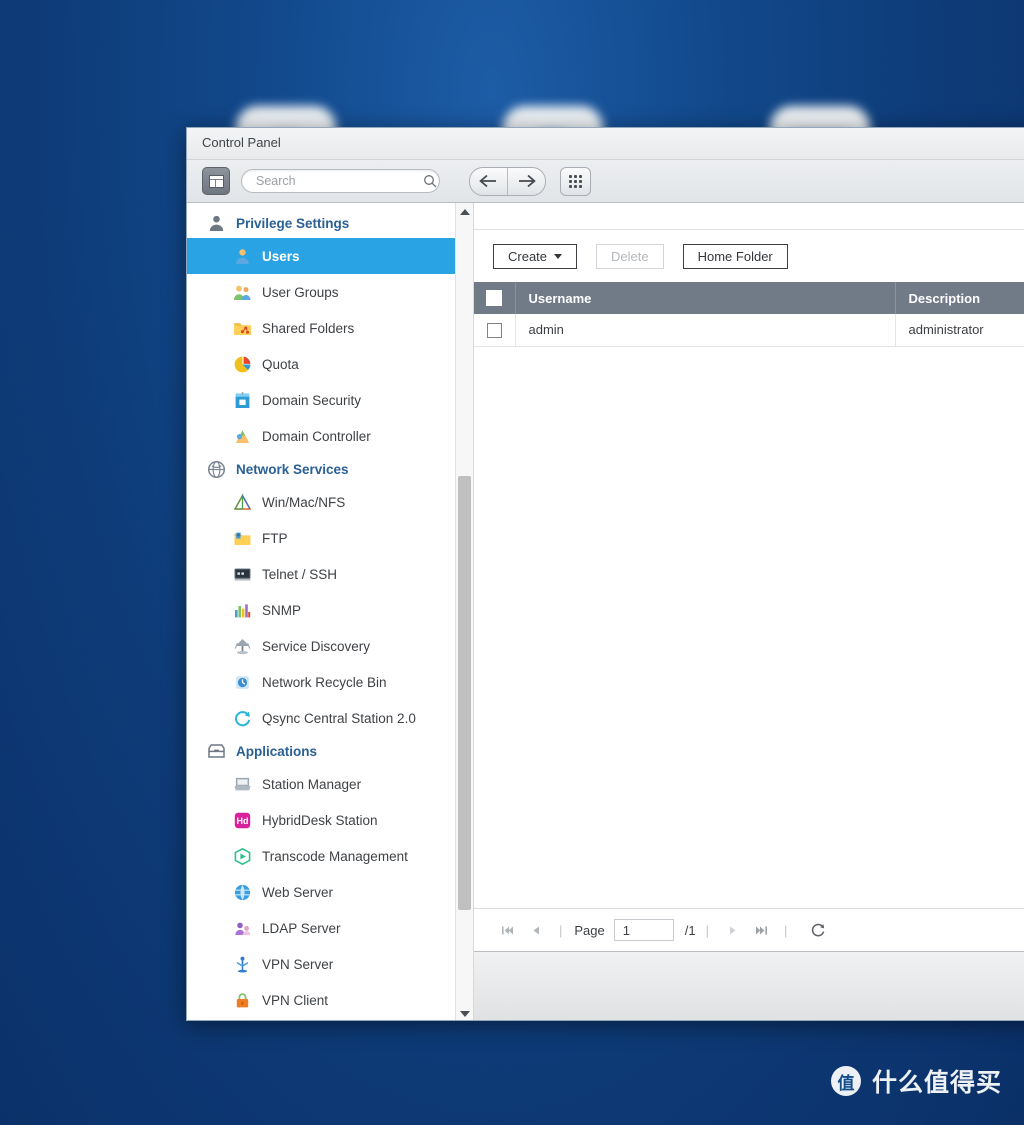 The height and width of the screenshot is (1125, 1024). I want to click on cell-description: administrator, so click(959, 330).